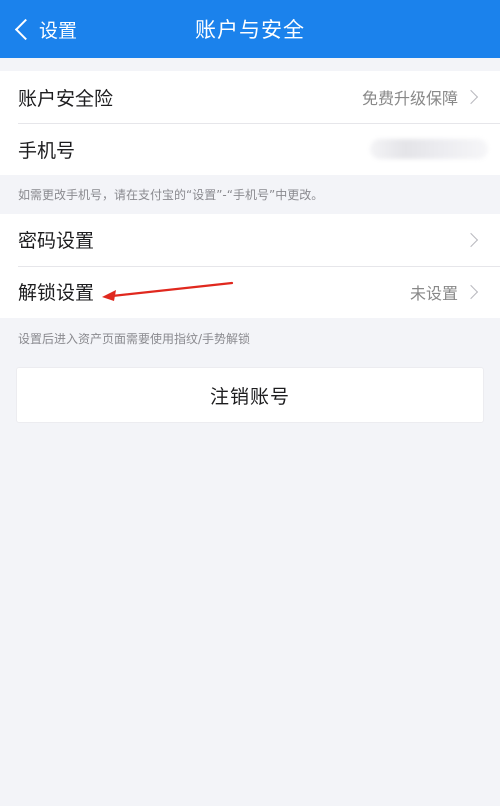 Image resolution: width=500 pixels, height=806 pixels. I want to click on back-button: 设置, so click(44, 29).